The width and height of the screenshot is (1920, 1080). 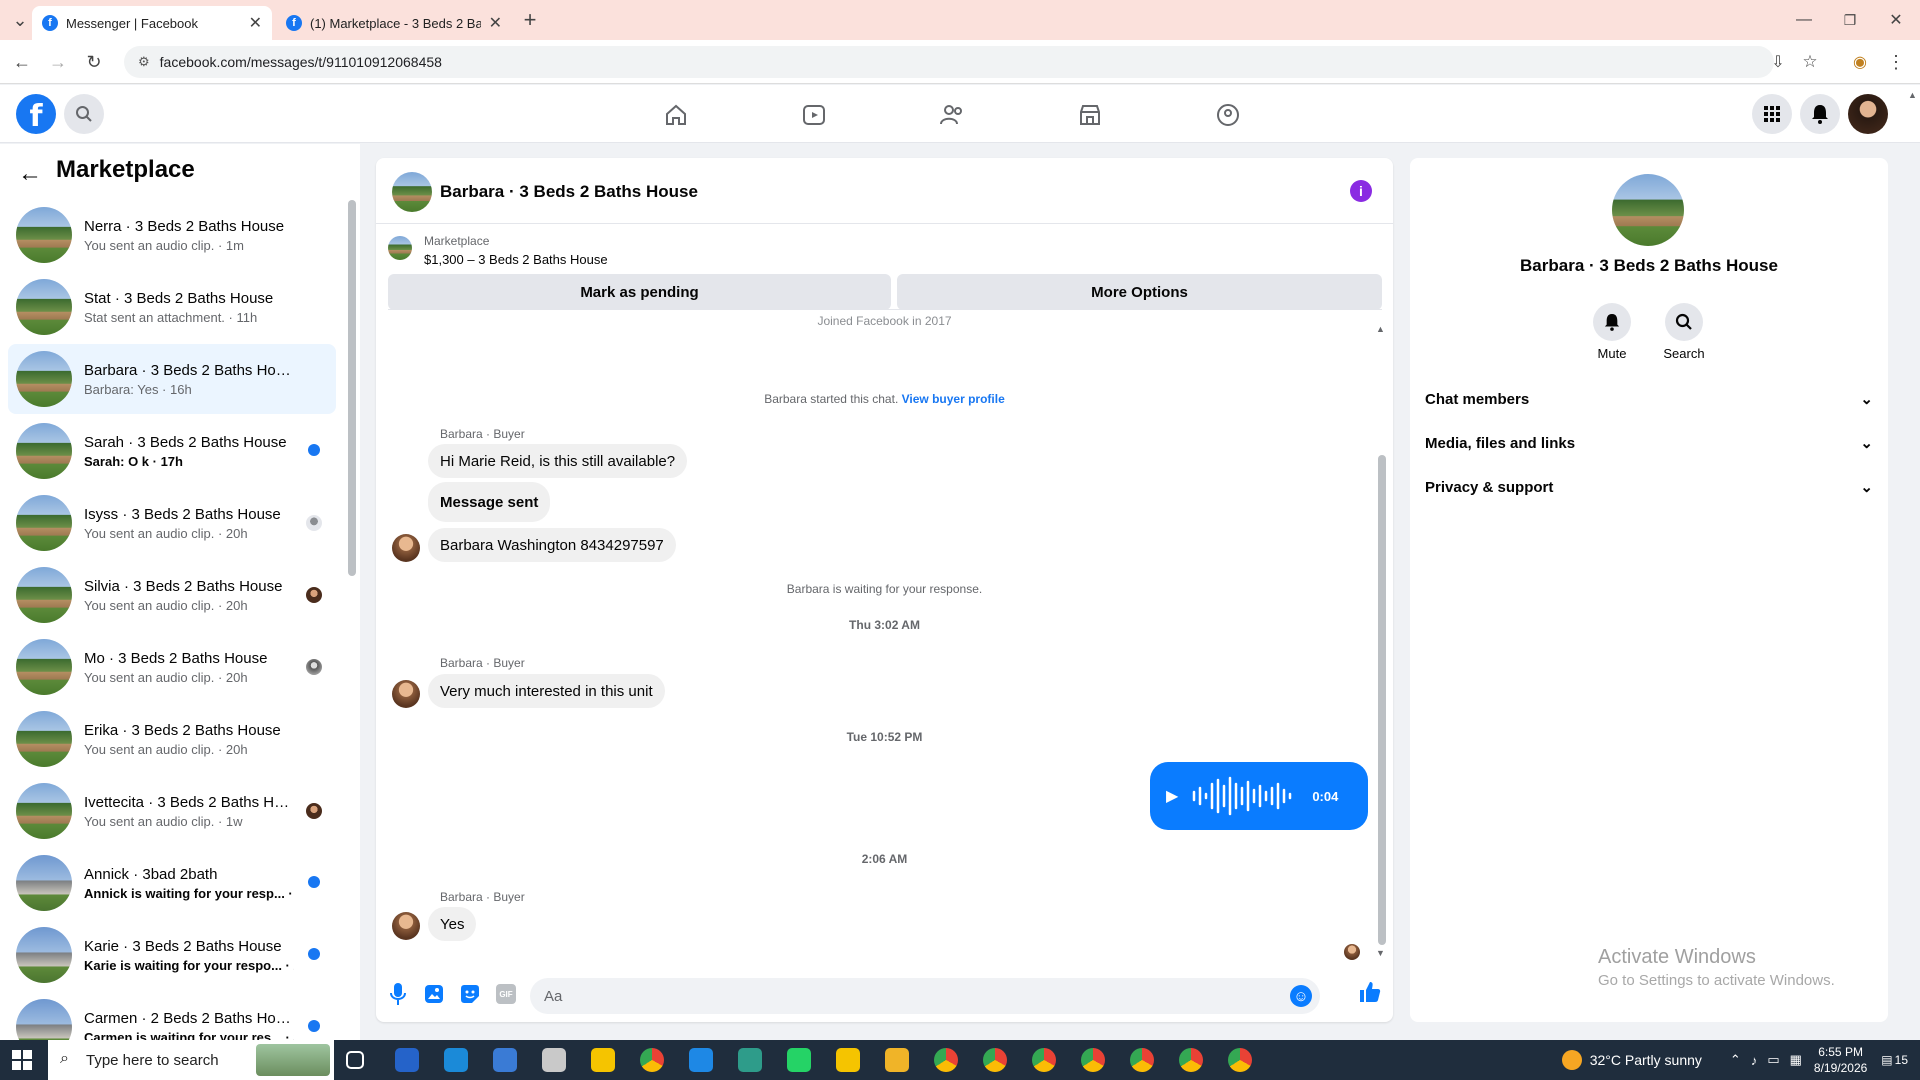 What do you see at coordinates (144, 62) in the screenshot?
I see `site-info-icon: ⚙` at bounding box center [144, 62].